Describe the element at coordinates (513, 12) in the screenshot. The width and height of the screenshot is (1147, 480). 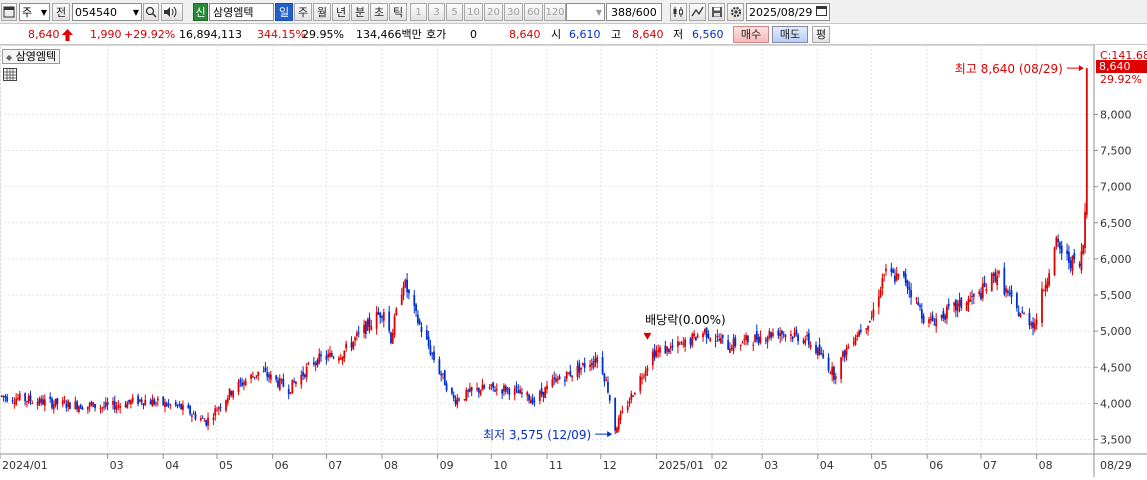
I see `interval-button-5: 30` at that location.